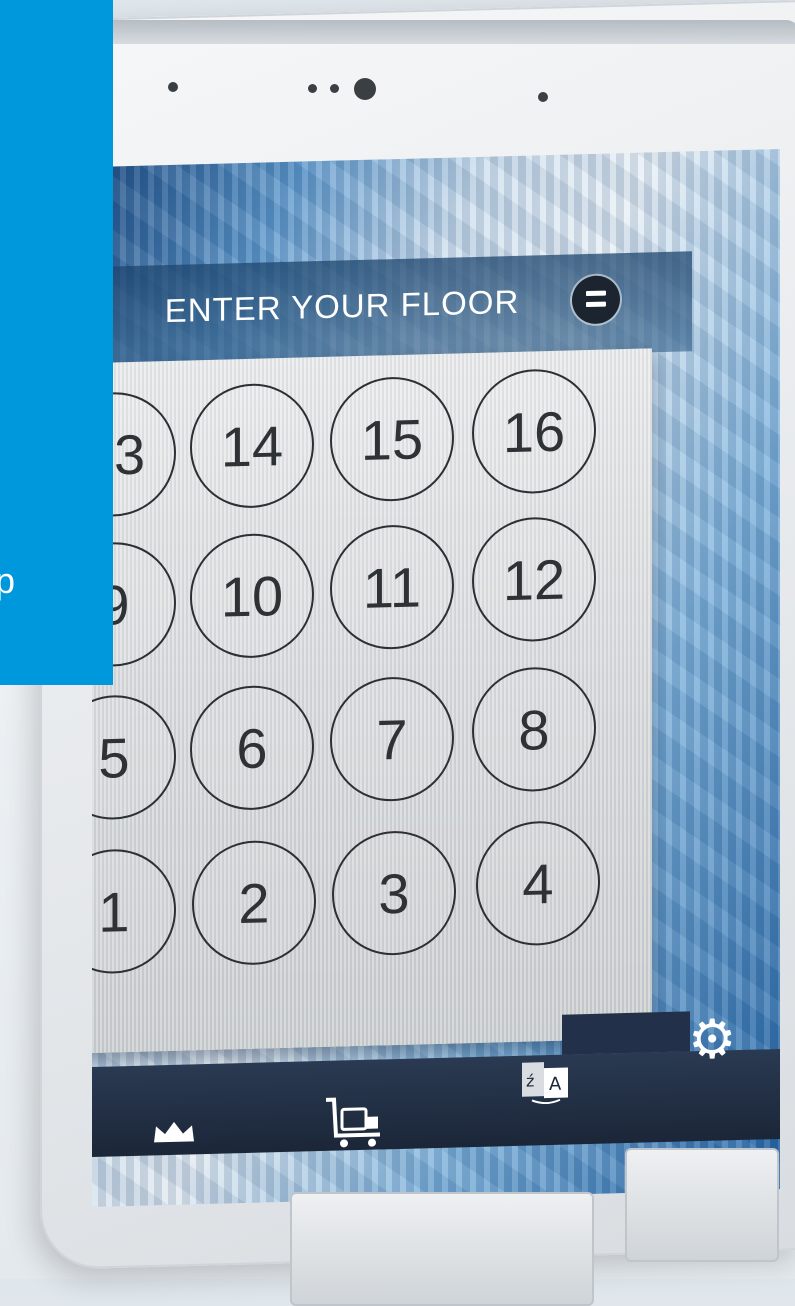 The image size is (795, 1306). Describe the element at coordinates (546, 1082) in the screenshot. I see `language-icon: ź A` at that location.